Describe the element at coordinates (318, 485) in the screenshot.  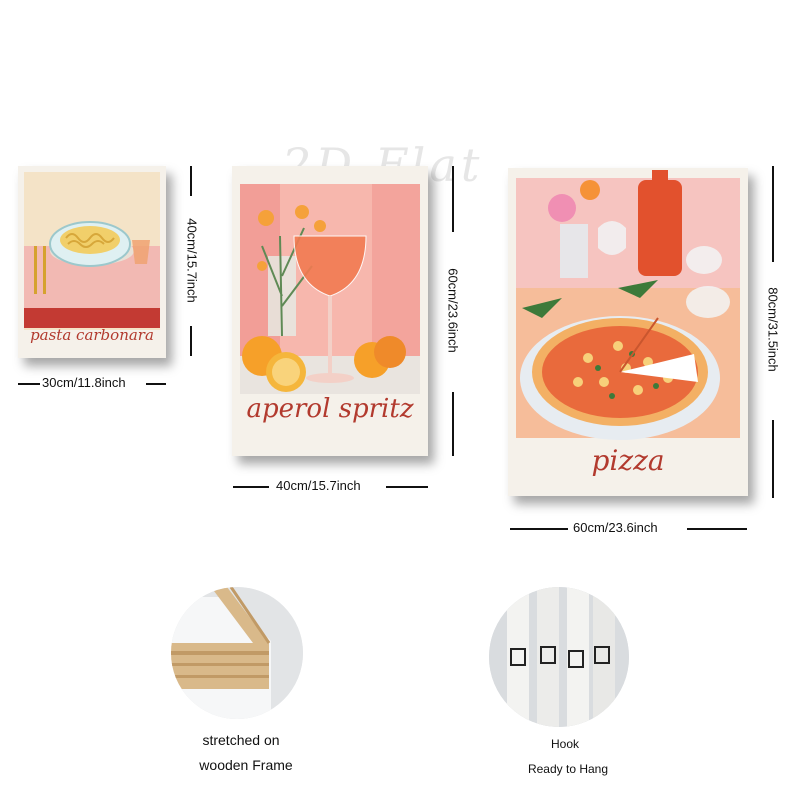
I see `width-label: 40cm/15.7inch` at that location.